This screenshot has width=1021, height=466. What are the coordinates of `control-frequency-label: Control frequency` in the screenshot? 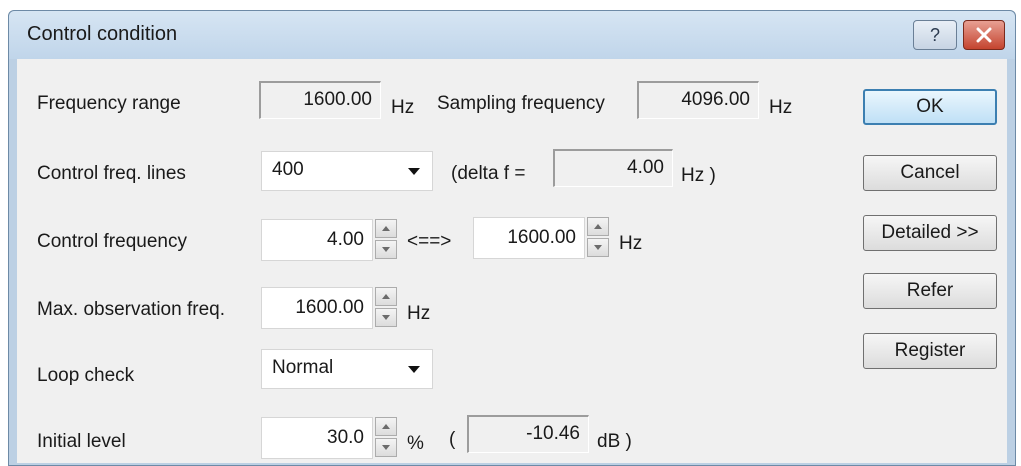 It's located at (112, 241).